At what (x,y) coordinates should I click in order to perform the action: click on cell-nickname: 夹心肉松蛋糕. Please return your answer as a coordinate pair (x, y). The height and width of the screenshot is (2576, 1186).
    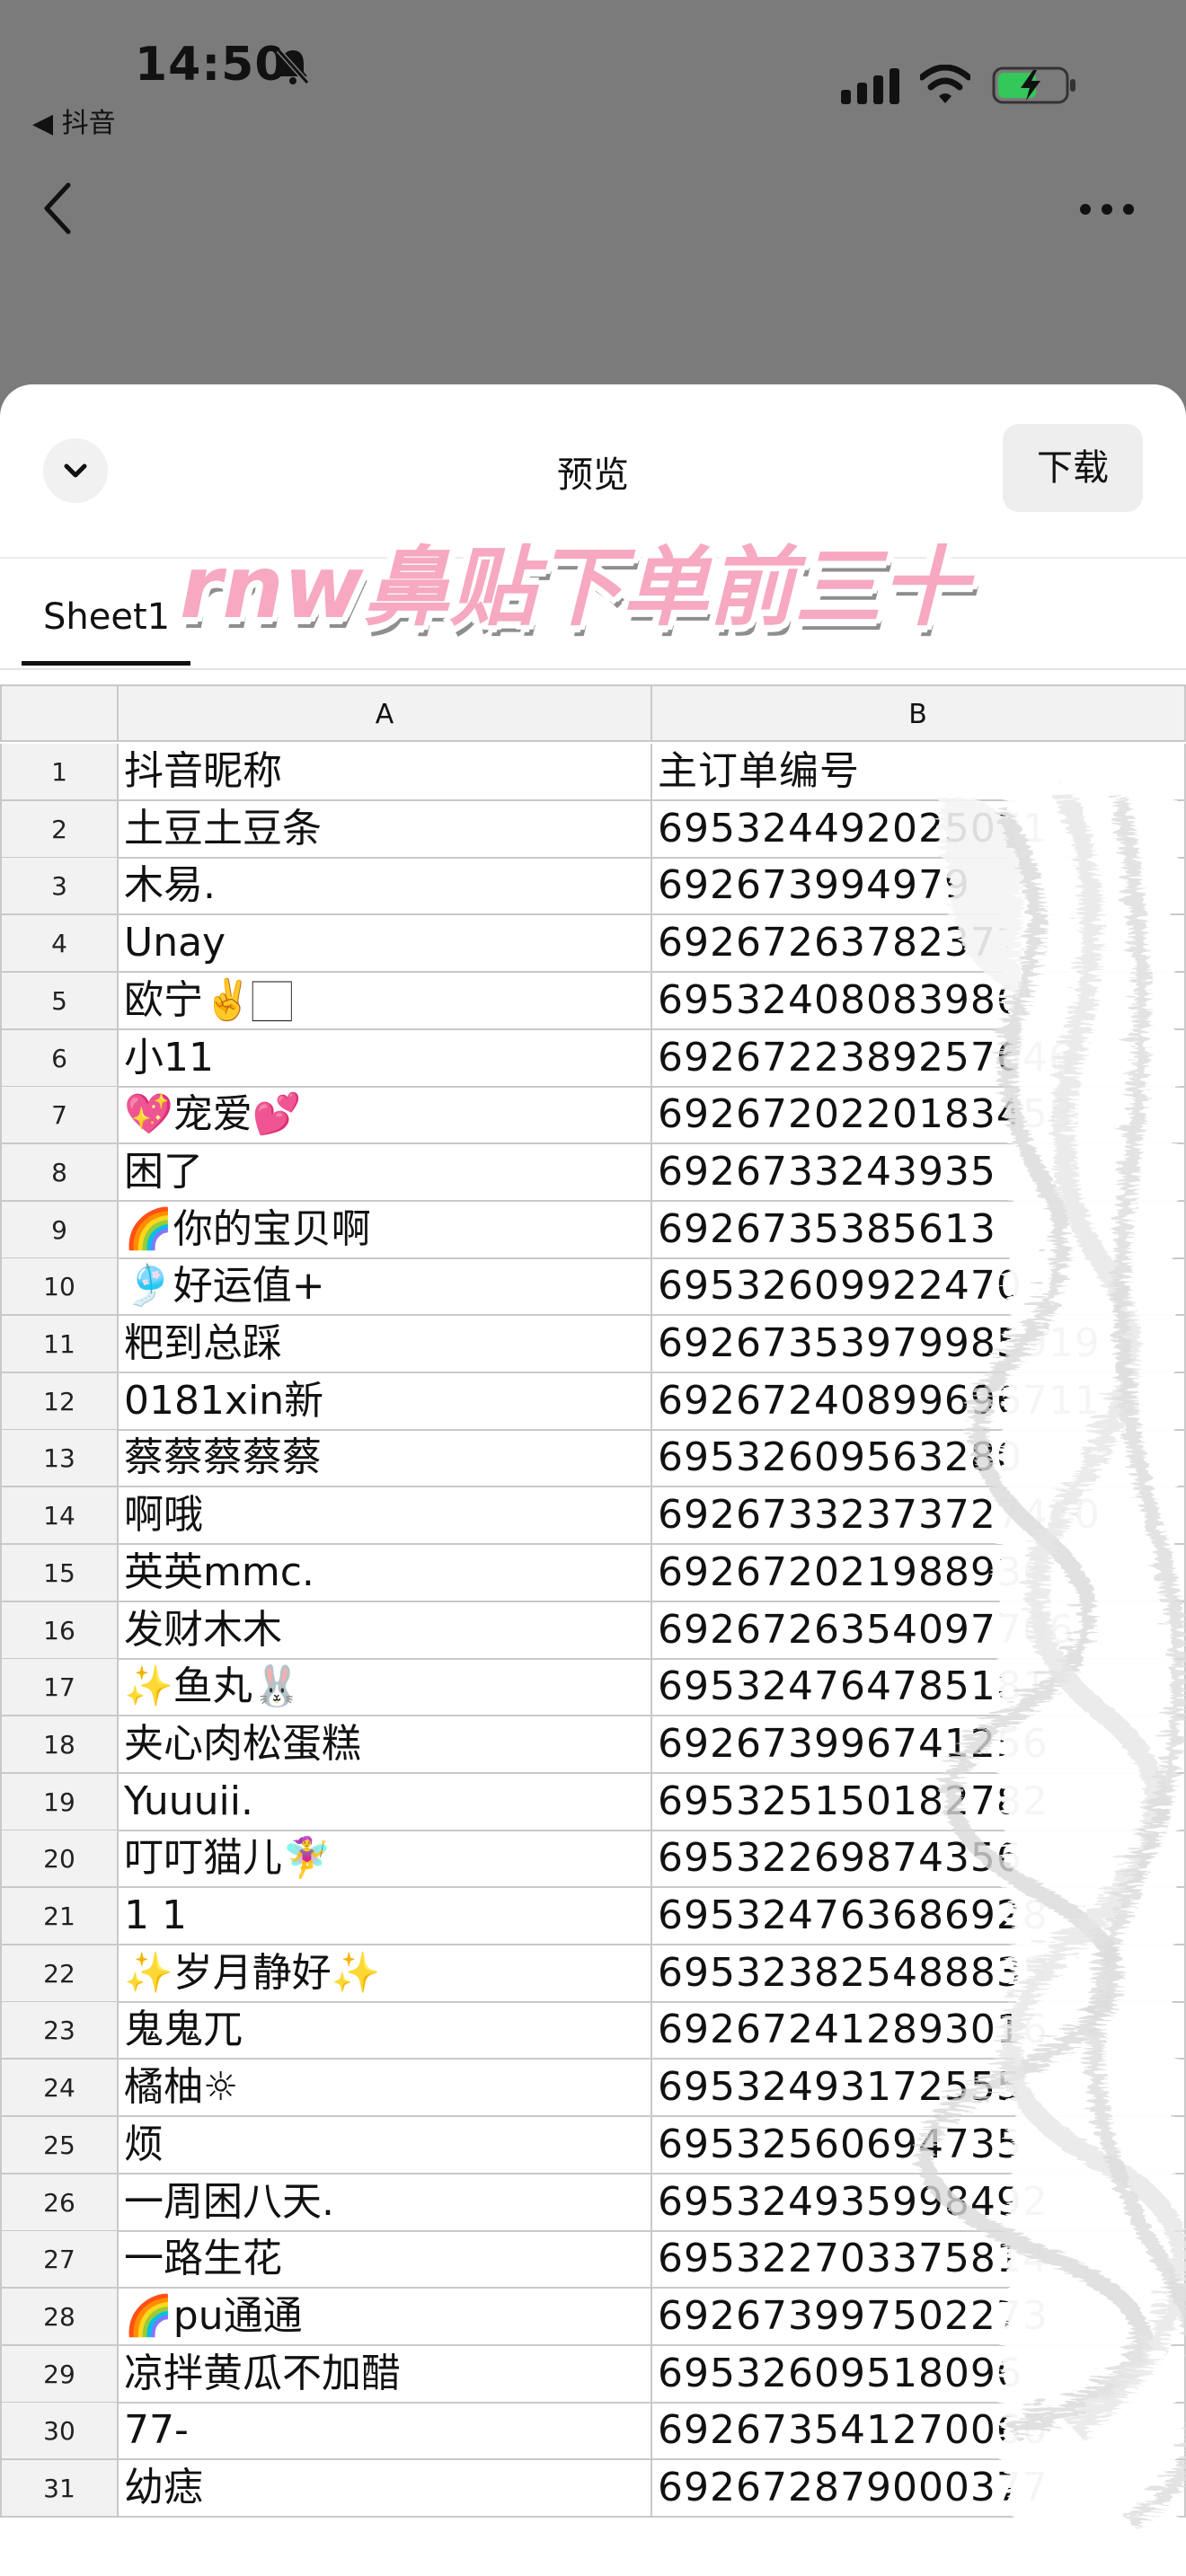
    Looking at the image, I should click on (385, 1745).